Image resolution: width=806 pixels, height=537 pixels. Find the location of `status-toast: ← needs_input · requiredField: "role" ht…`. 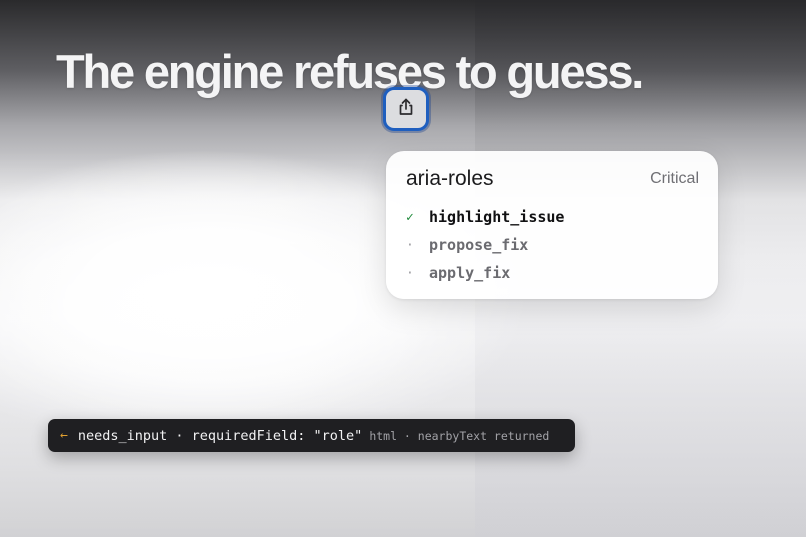

status-toast: ← needs_input · requiredField: "role" ht… is located at coordinates (311, 435).